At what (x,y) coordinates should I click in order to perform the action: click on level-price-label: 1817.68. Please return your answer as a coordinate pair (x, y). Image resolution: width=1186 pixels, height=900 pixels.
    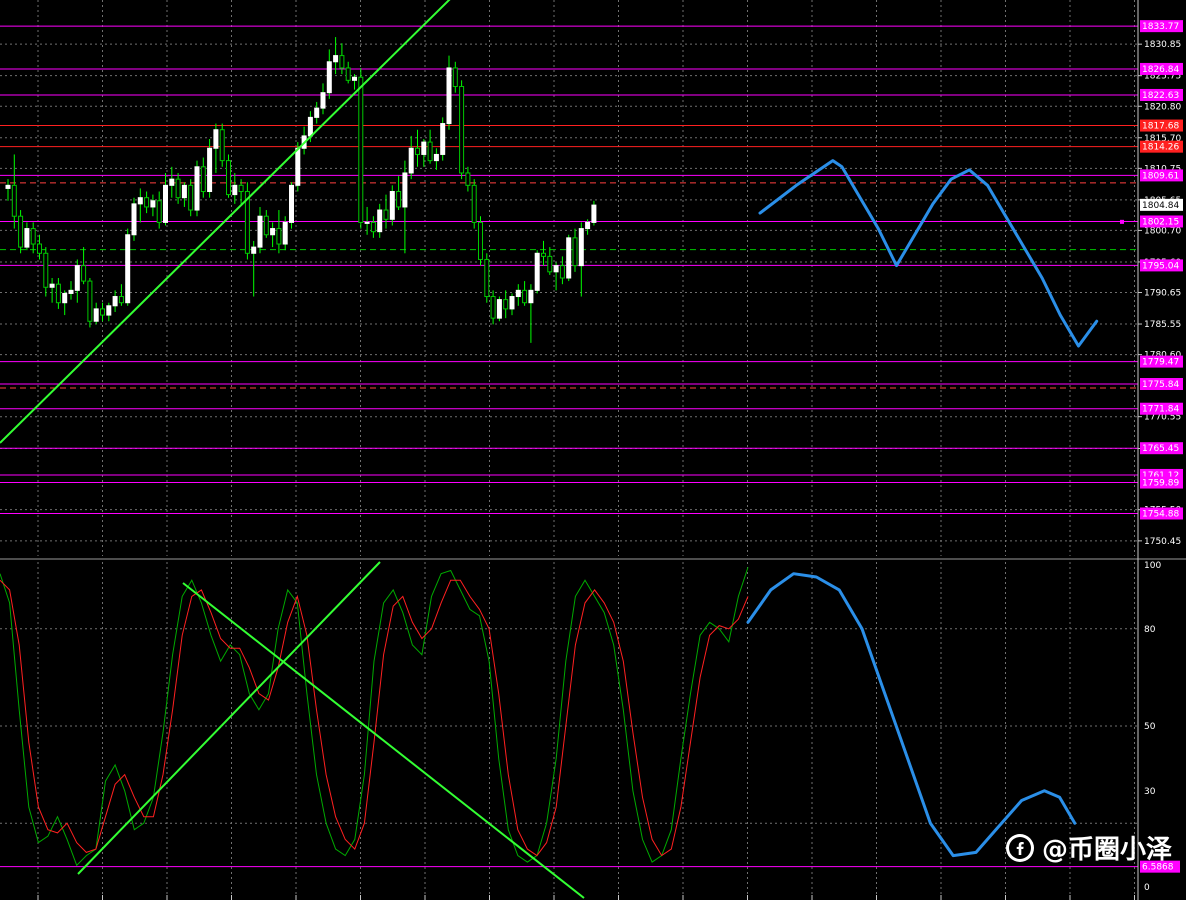
    Looking at the image, I should click on (1160, 127).